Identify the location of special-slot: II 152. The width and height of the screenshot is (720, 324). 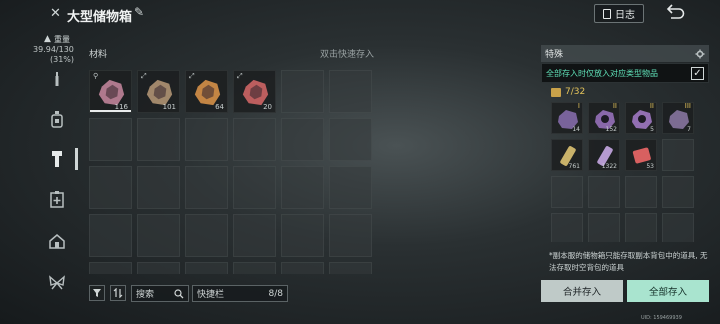
(604, 118).